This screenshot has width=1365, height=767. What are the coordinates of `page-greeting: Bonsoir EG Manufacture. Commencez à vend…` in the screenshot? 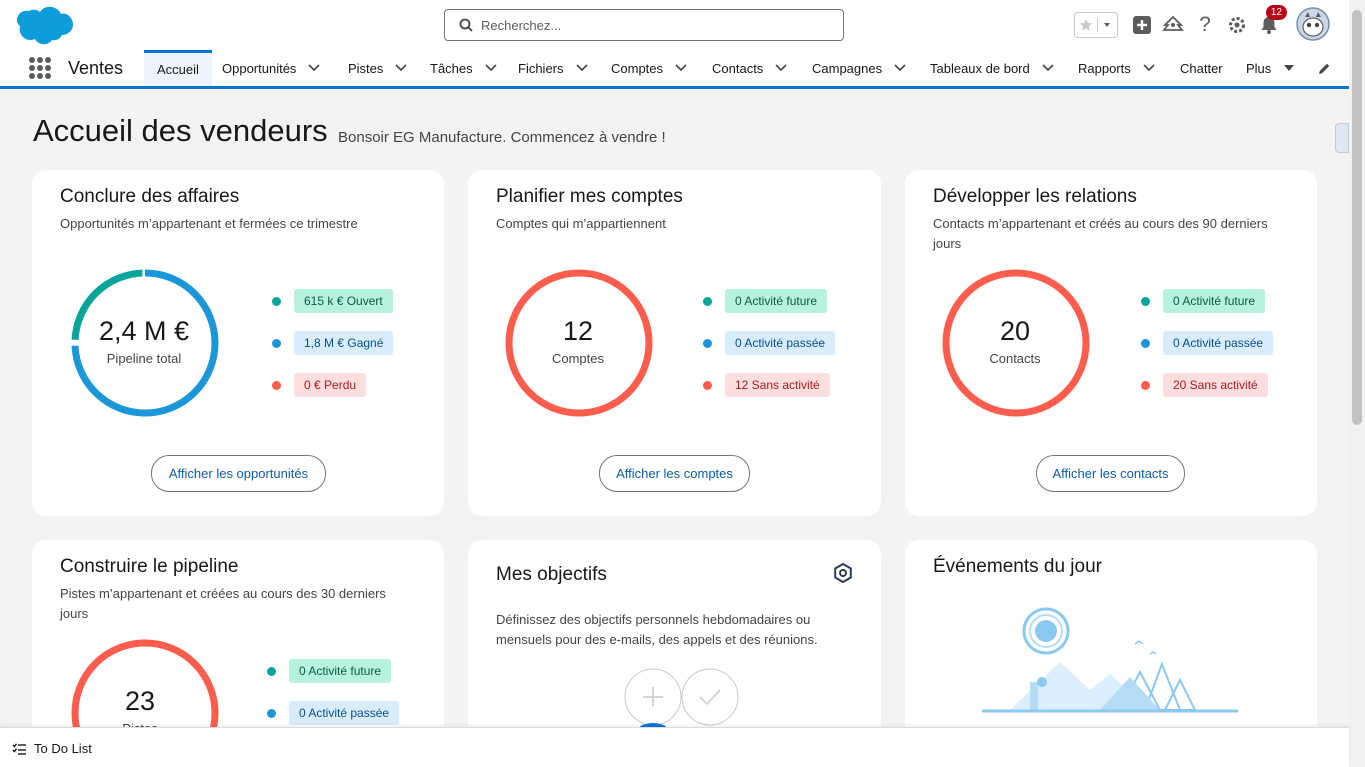 It's located at (502, 137).